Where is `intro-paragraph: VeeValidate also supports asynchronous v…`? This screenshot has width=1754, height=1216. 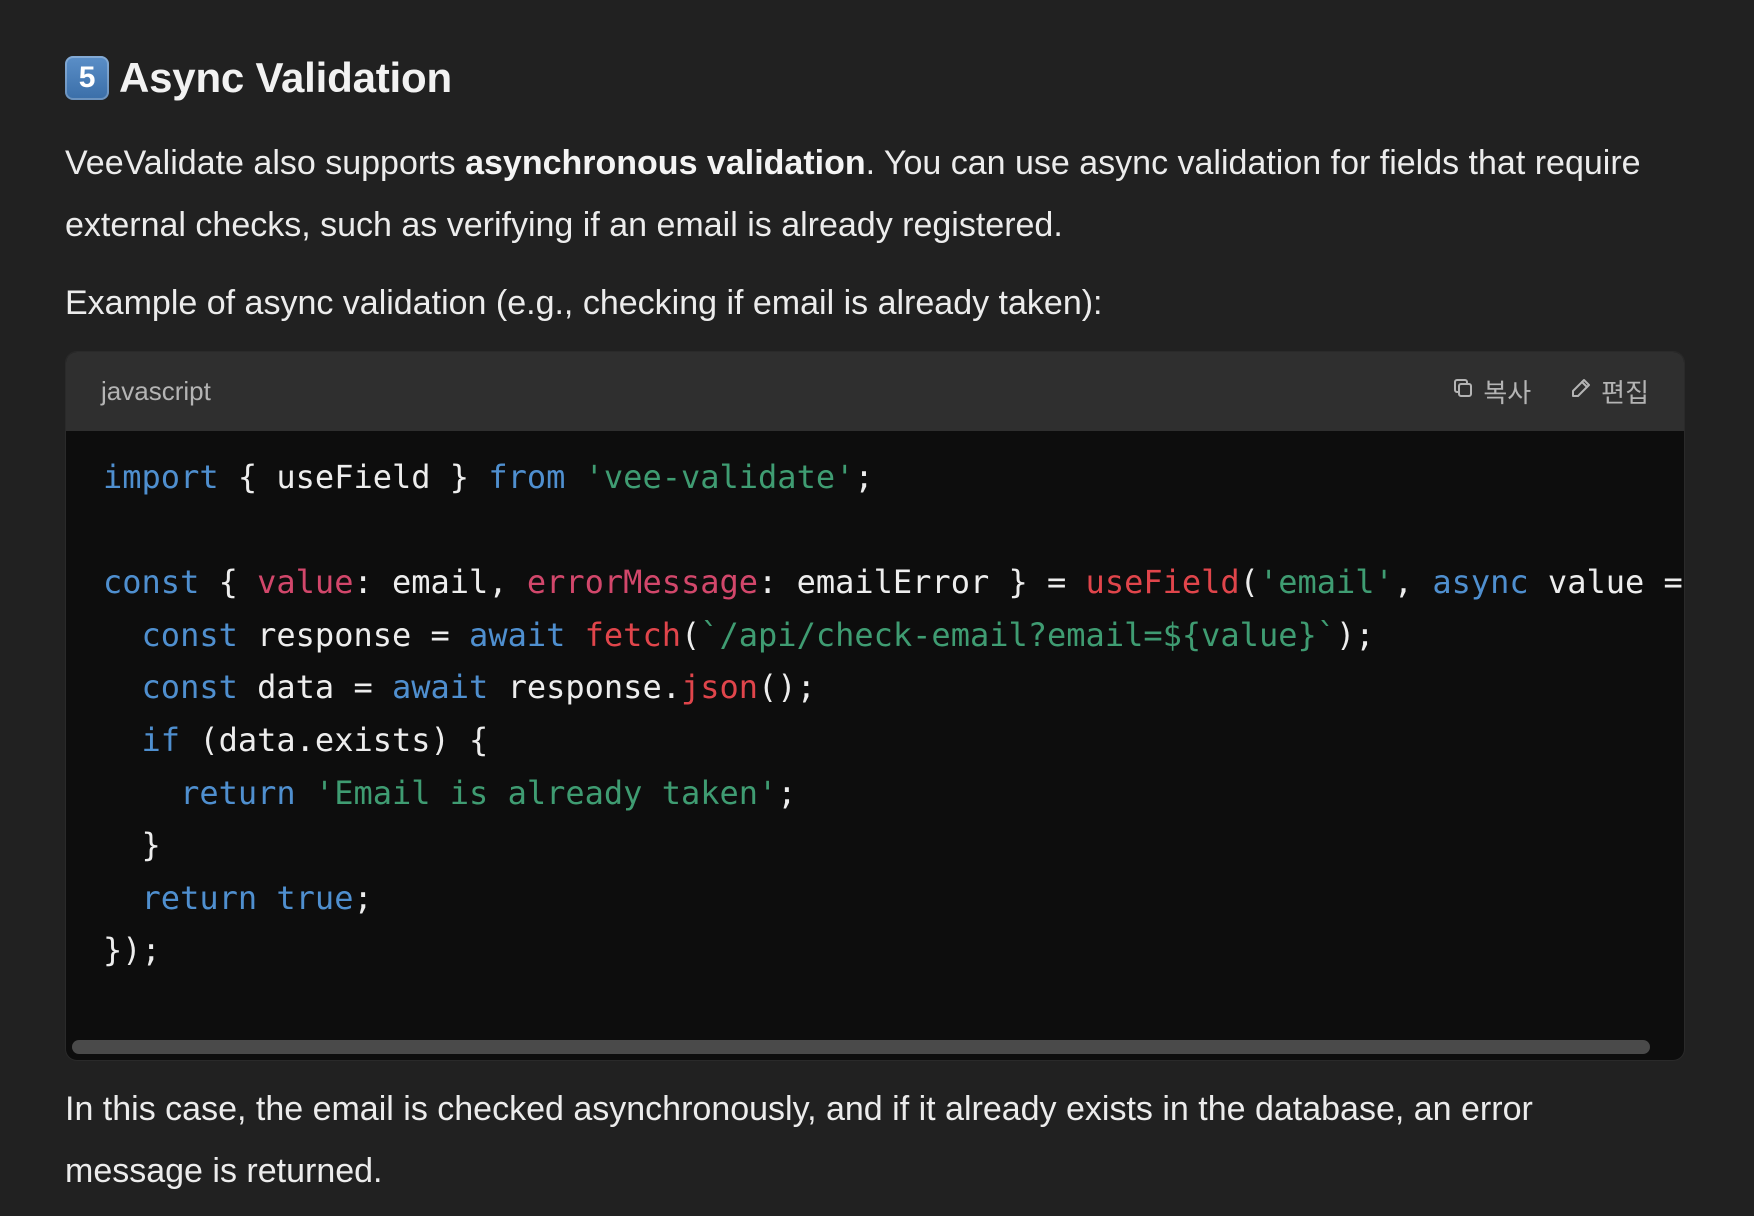
intro-paragraph: VeeValidate also supports asynchronous v… is located at coordinates (865, 194).